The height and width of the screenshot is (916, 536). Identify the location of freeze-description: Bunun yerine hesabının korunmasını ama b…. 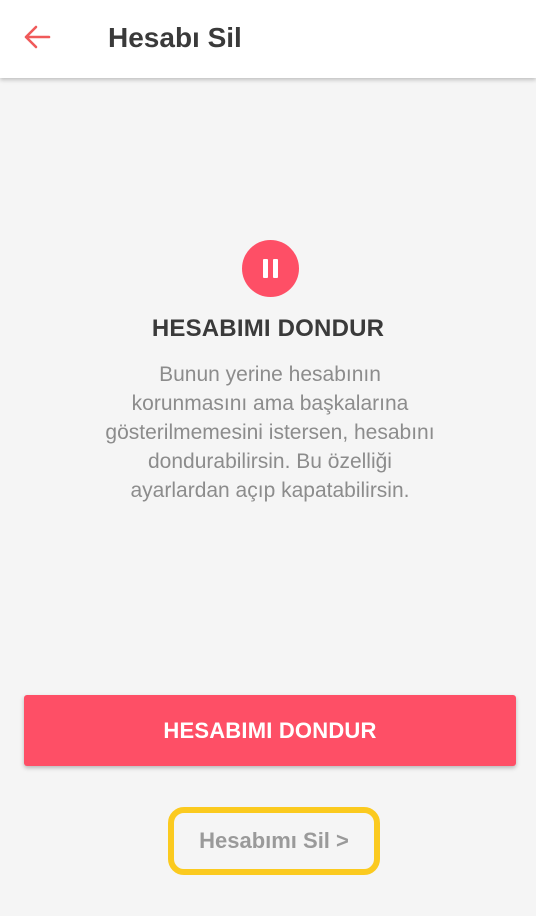
(270, 432).